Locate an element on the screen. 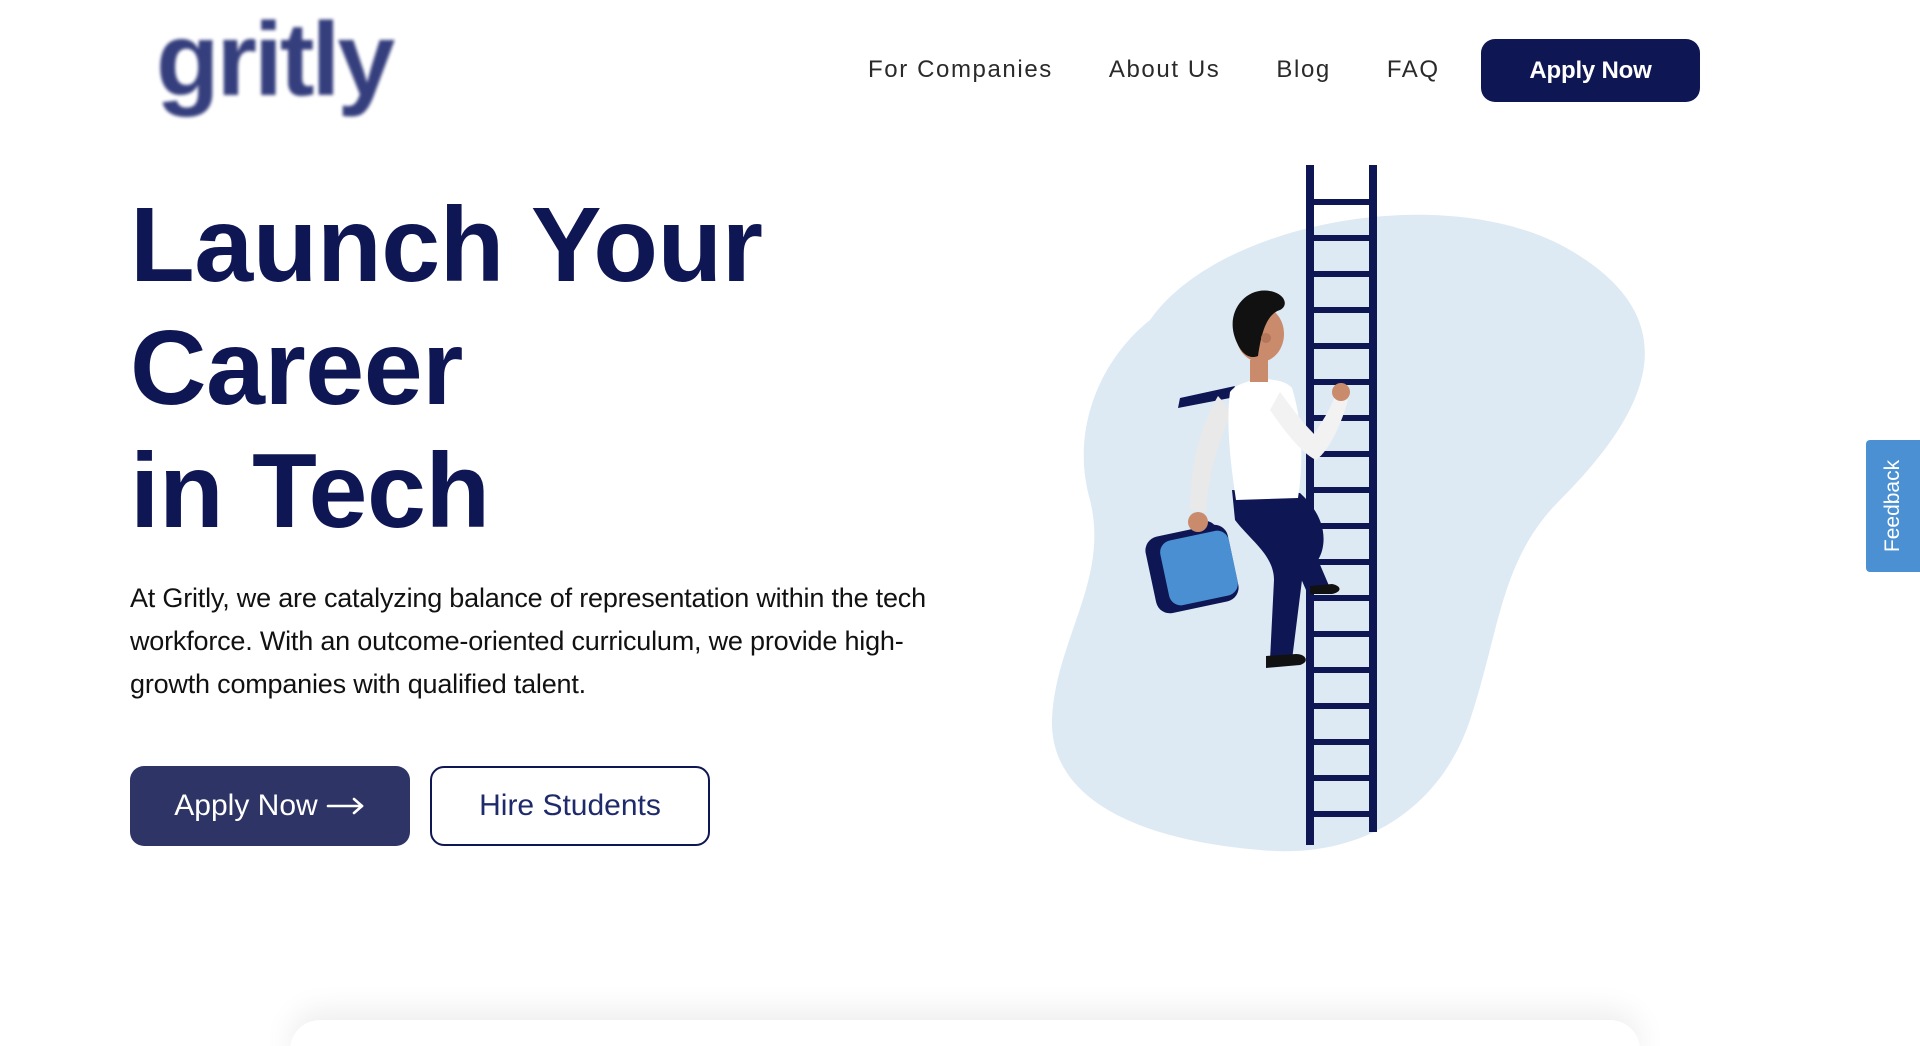  hero-title-line-1: Launch Your is located at coordinates (446, 245).